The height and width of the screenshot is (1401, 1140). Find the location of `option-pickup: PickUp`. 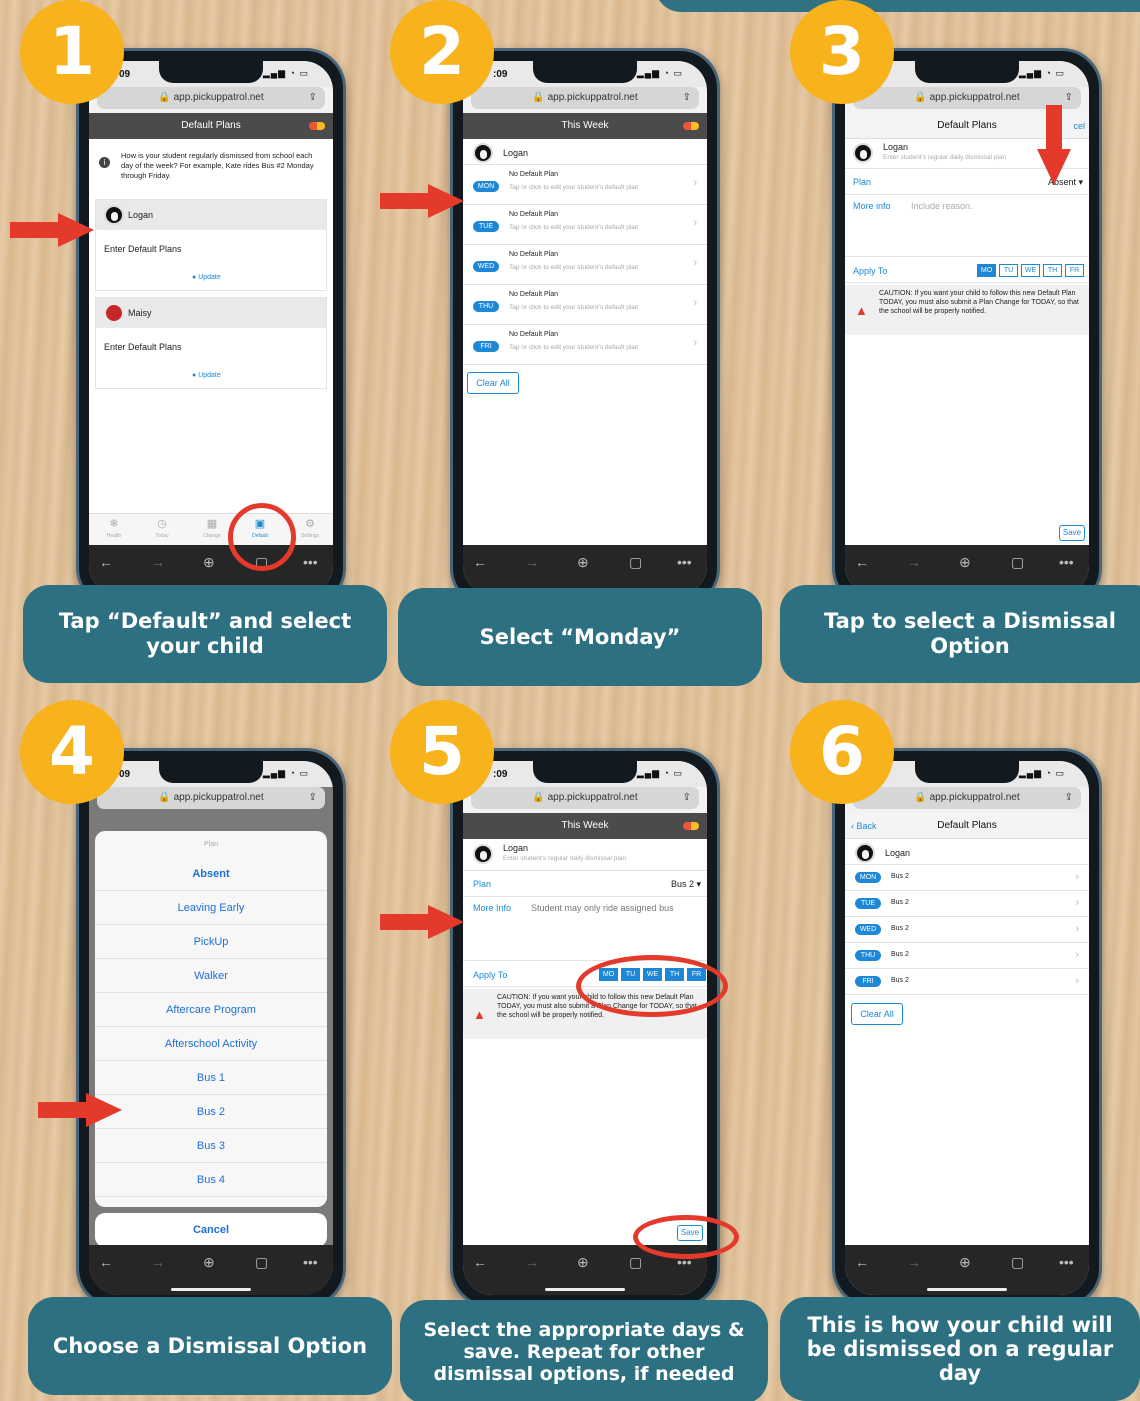

option-pickup: PickUp is located at coordinates (211, 942).